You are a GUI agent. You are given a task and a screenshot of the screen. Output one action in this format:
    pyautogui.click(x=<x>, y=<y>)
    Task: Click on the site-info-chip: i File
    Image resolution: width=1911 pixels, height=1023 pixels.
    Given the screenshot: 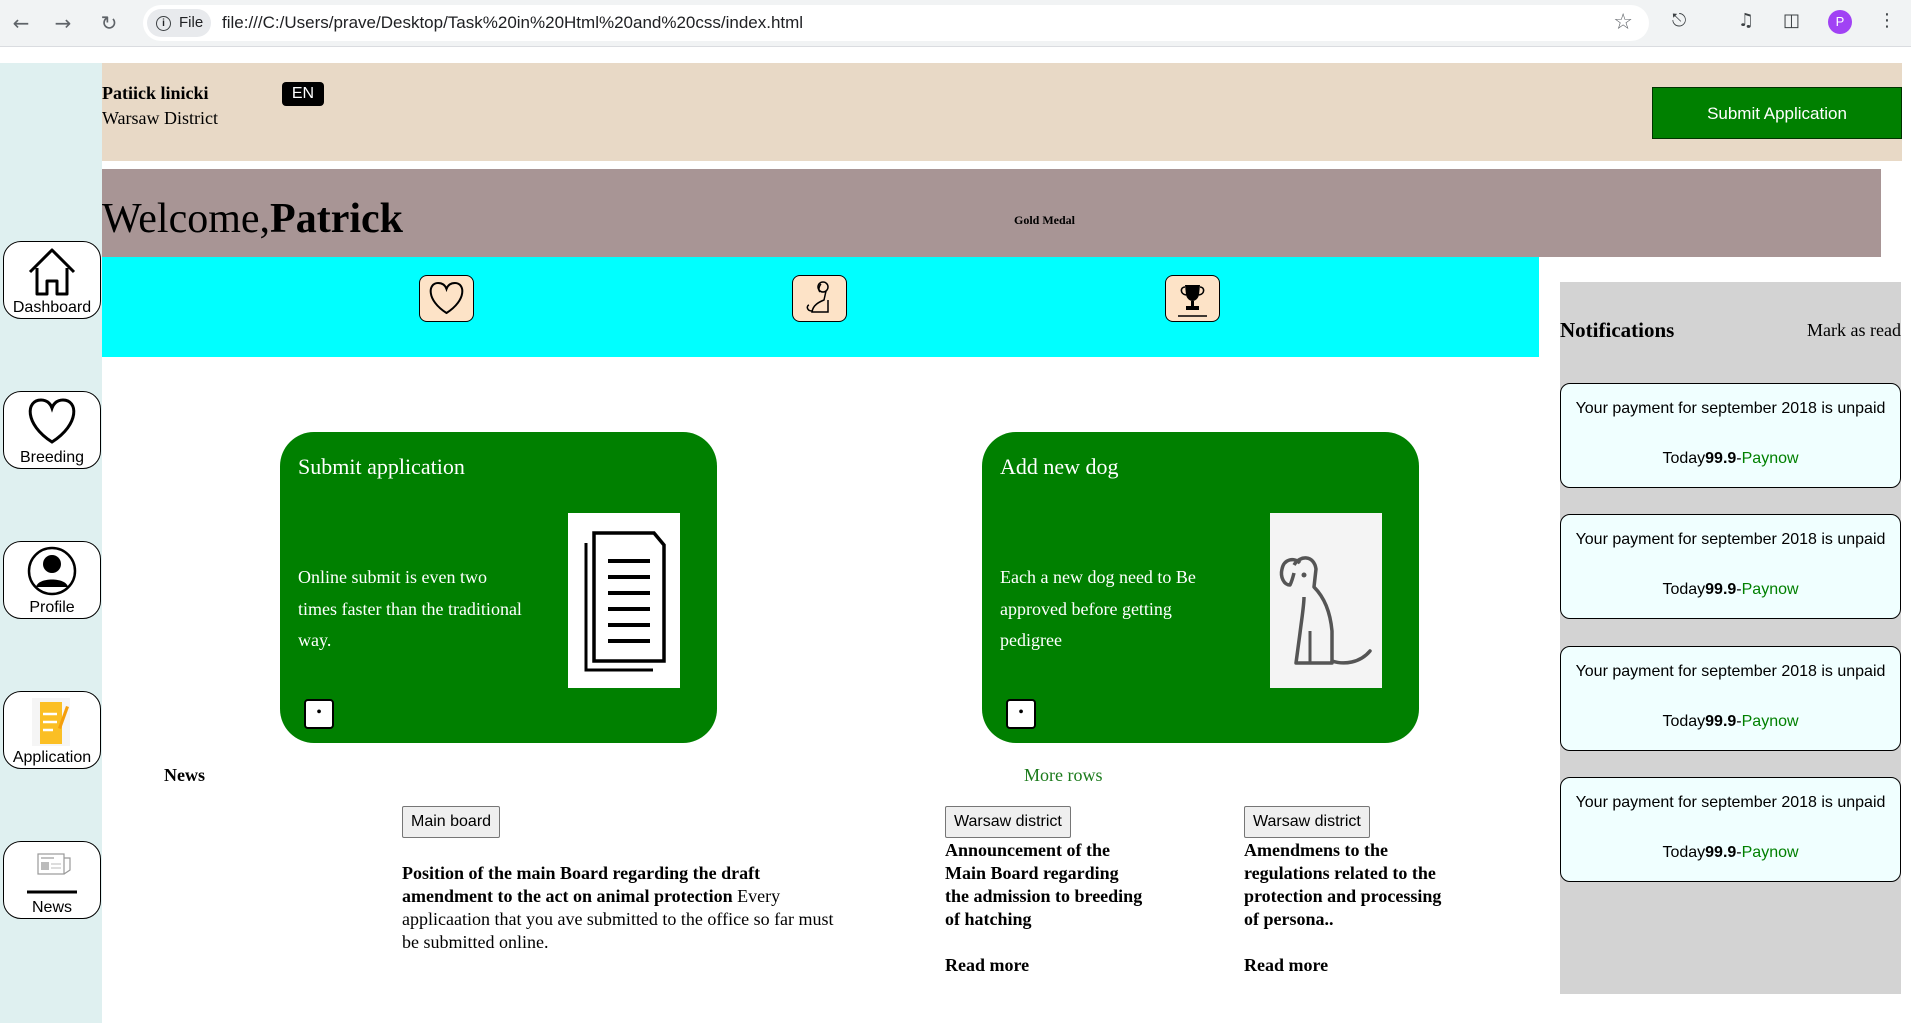 What is the action you would take?
    pyautogui.click(x=179, y=23)
    